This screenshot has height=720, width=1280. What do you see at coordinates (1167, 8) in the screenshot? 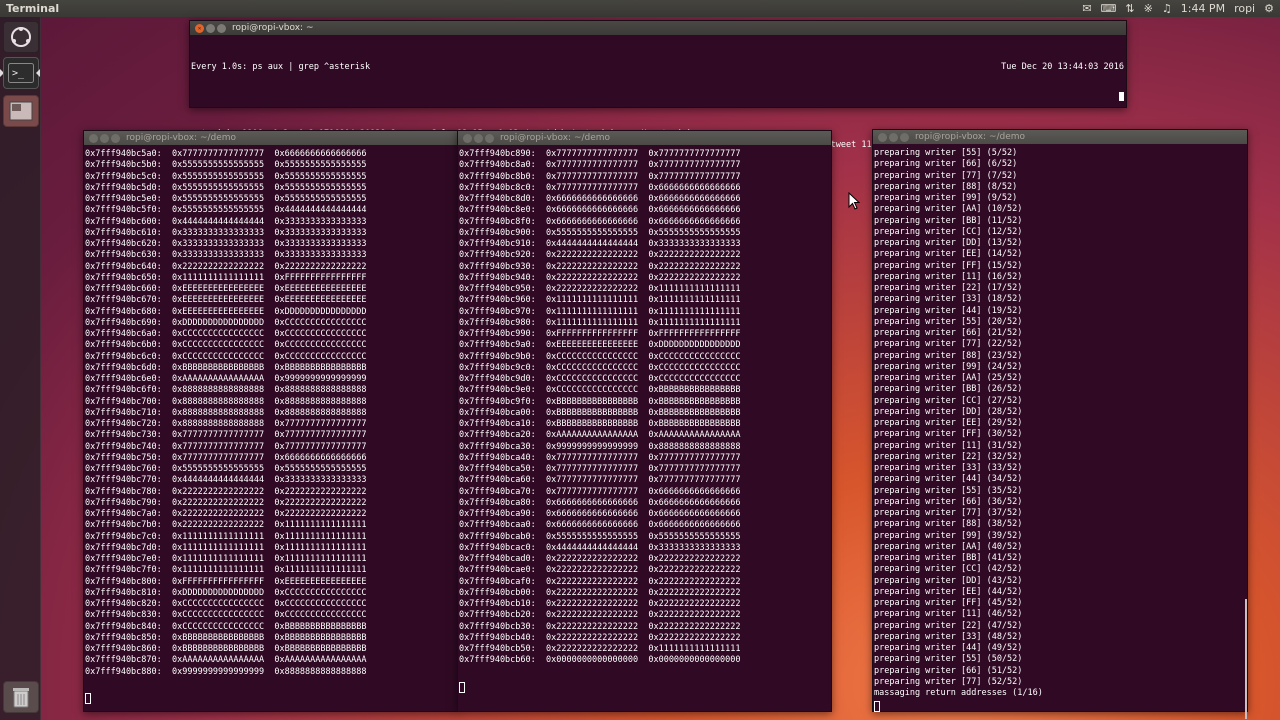
I see `volume-icon: ♫` at bounding box center [1167, 8].